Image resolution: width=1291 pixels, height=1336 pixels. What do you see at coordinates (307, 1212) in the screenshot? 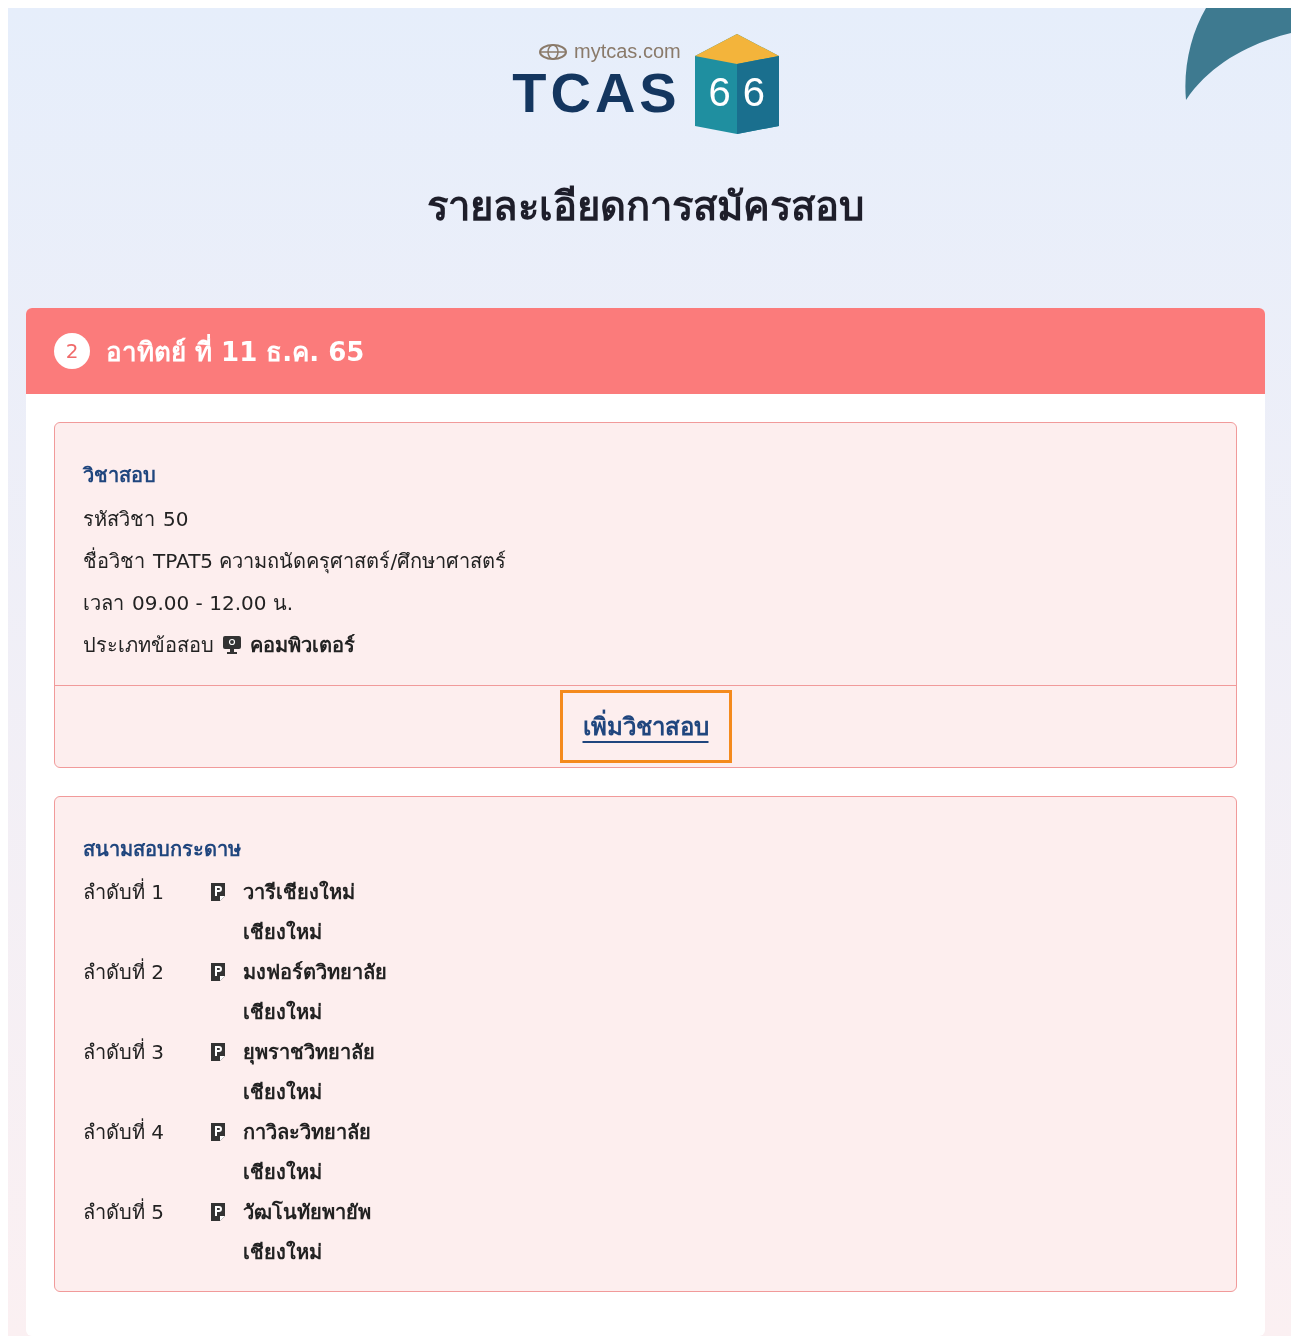
I see `venue-name: วัฒโนทัยพายัพ` at bounding box center [307, 1212].